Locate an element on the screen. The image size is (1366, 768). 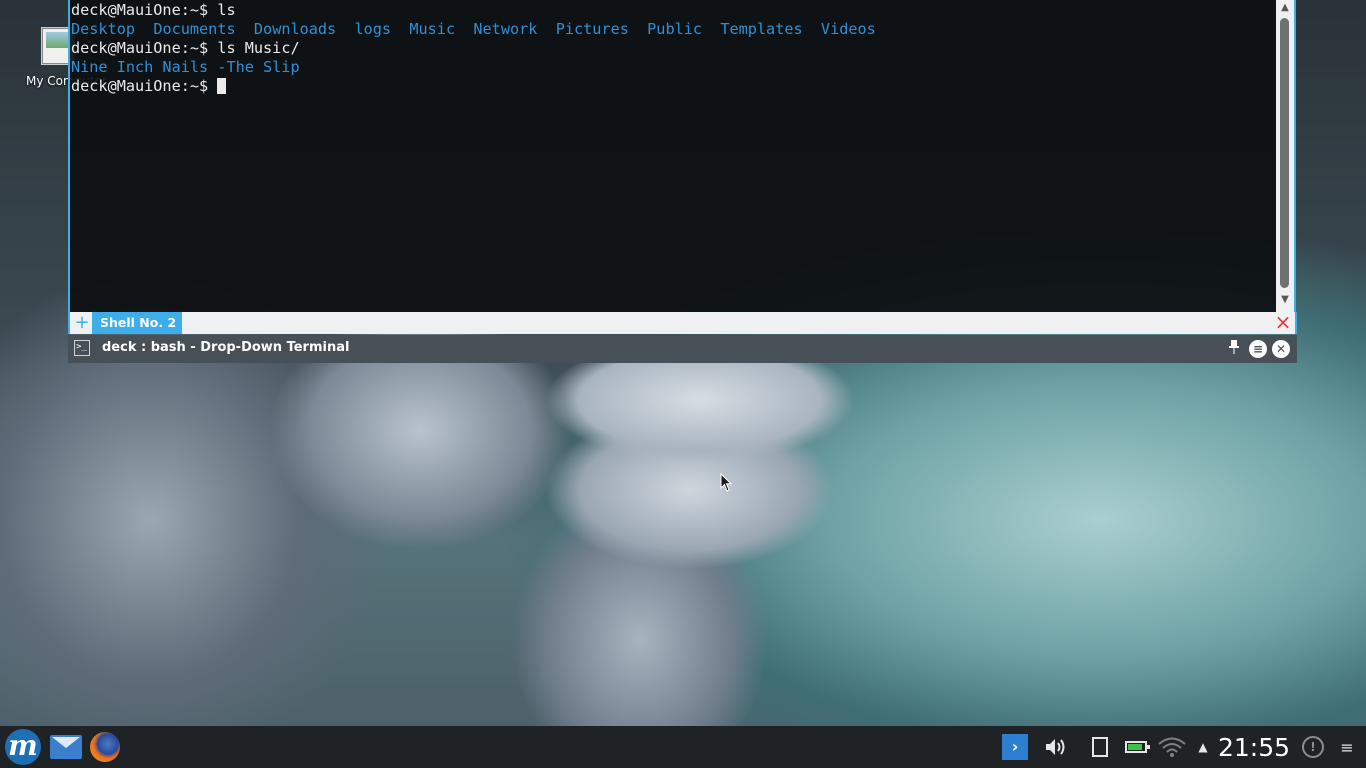
firefox-icon is located at coordinates (105, 747).